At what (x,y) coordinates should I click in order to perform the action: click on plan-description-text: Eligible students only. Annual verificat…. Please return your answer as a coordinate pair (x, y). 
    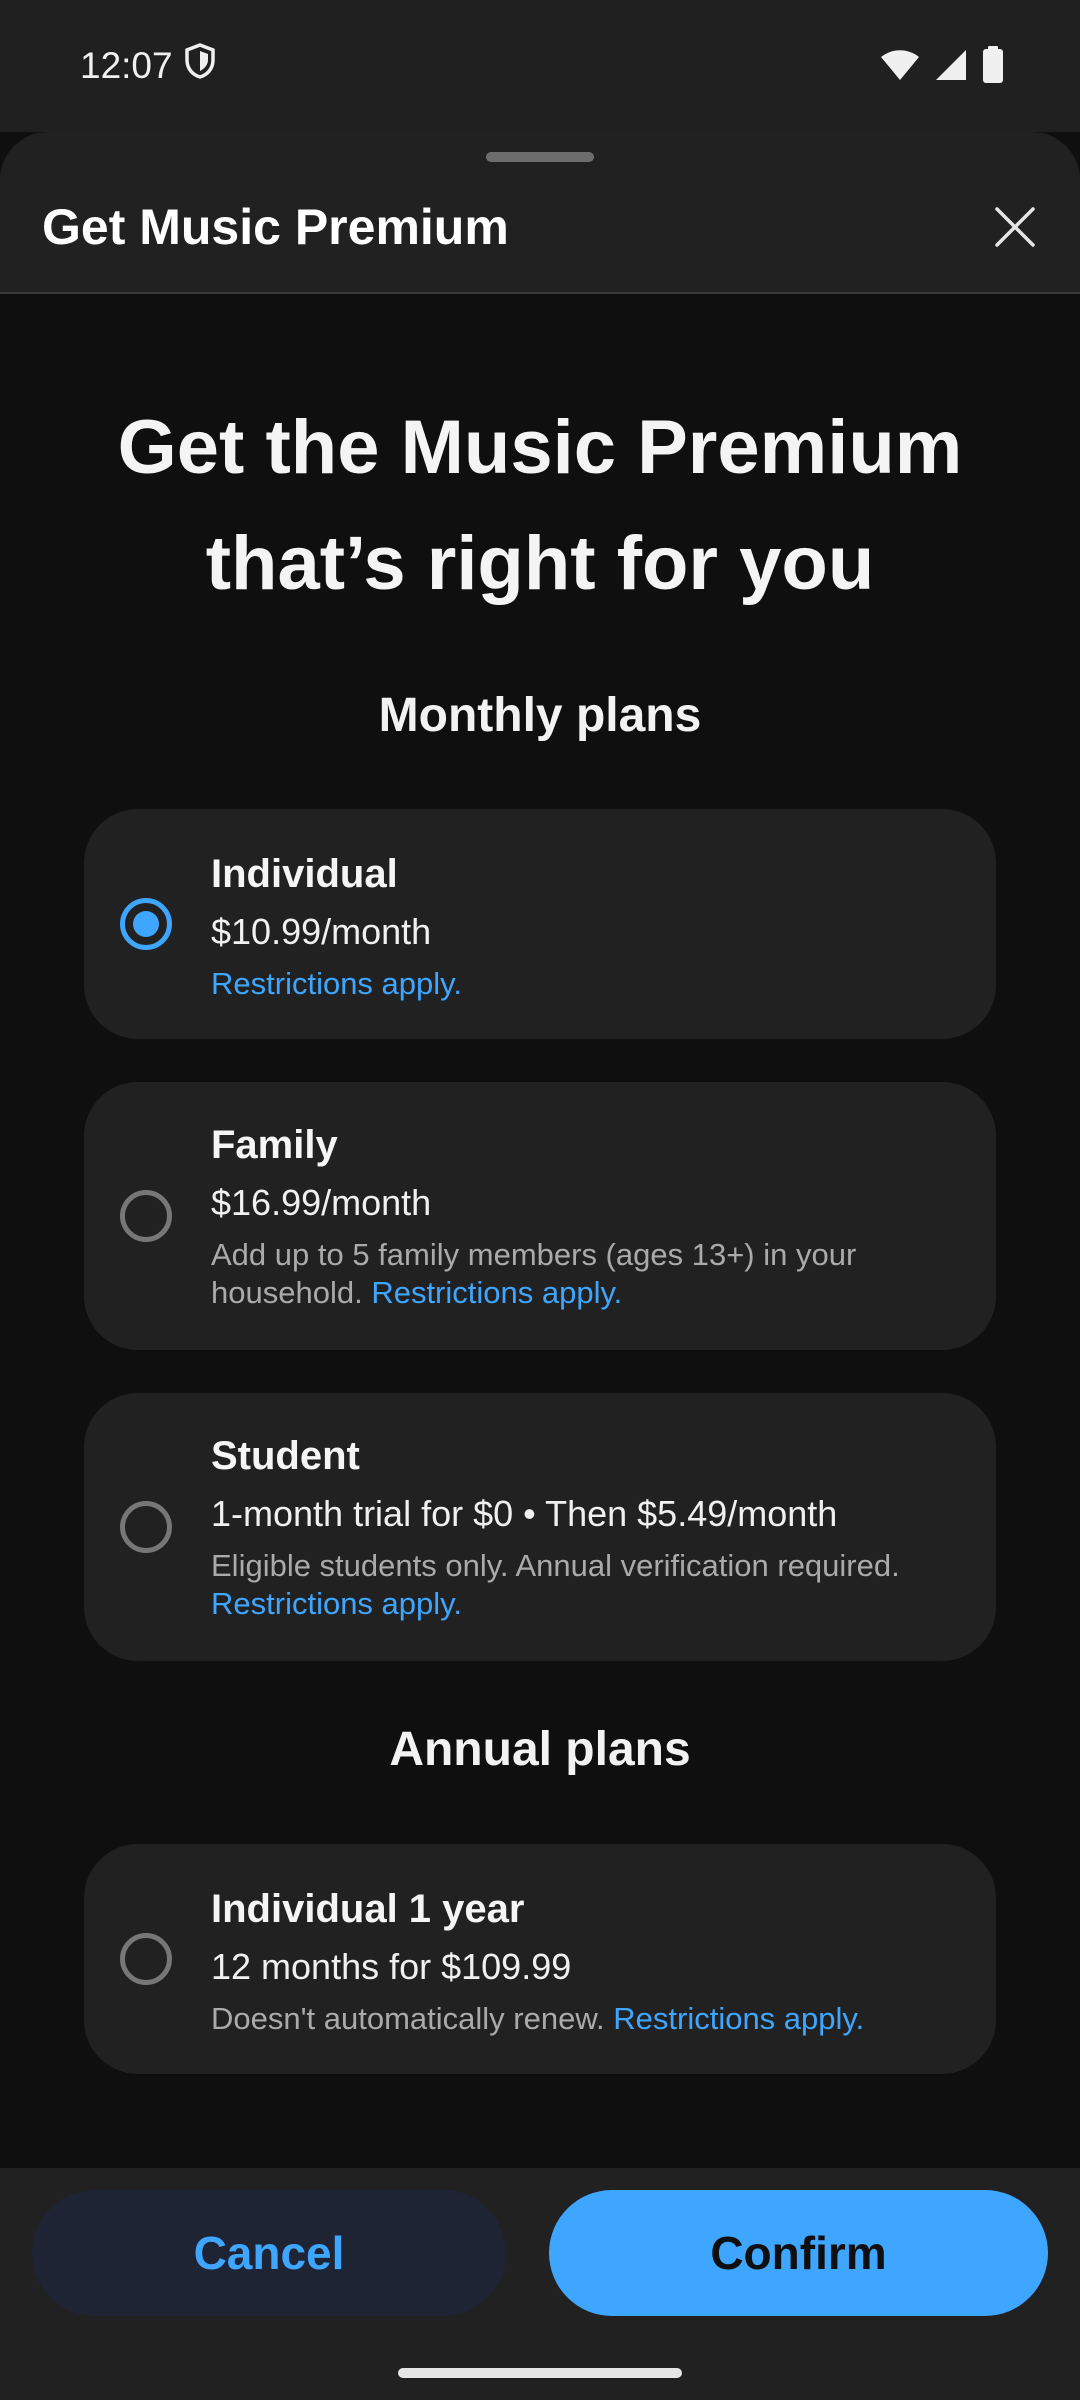
    Looking at the image, I should click on (555, 1565).